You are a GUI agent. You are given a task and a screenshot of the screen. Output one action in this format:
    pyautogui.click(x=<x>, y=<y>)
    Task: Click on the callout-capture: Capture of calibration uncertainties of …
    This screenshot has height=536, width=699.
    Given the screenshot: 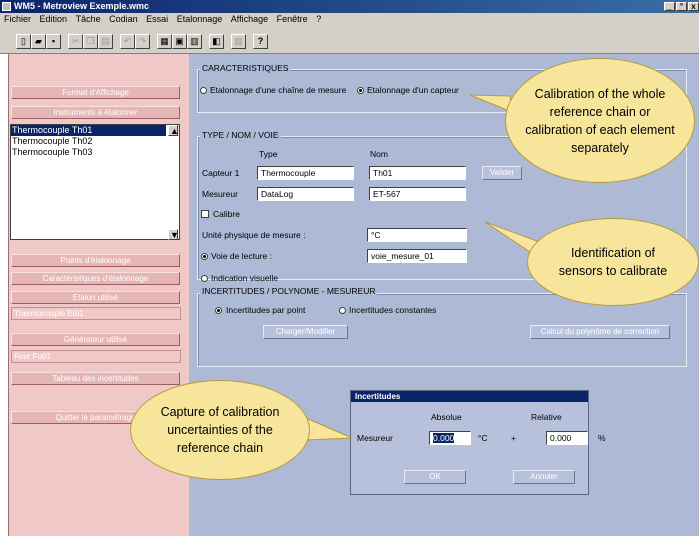 What is the action you would take?
    pyautogui.click(x=220, y=430)
    